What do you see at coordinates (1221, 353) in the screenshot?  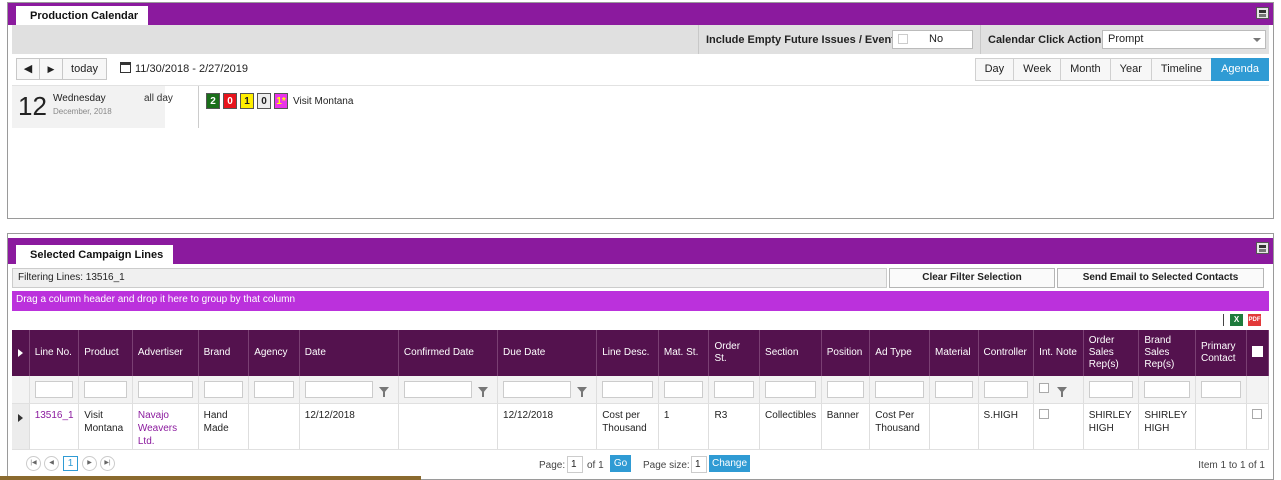 I see `column-header-primary-contact: Primary Contact` at bounding box center [1221, 353].